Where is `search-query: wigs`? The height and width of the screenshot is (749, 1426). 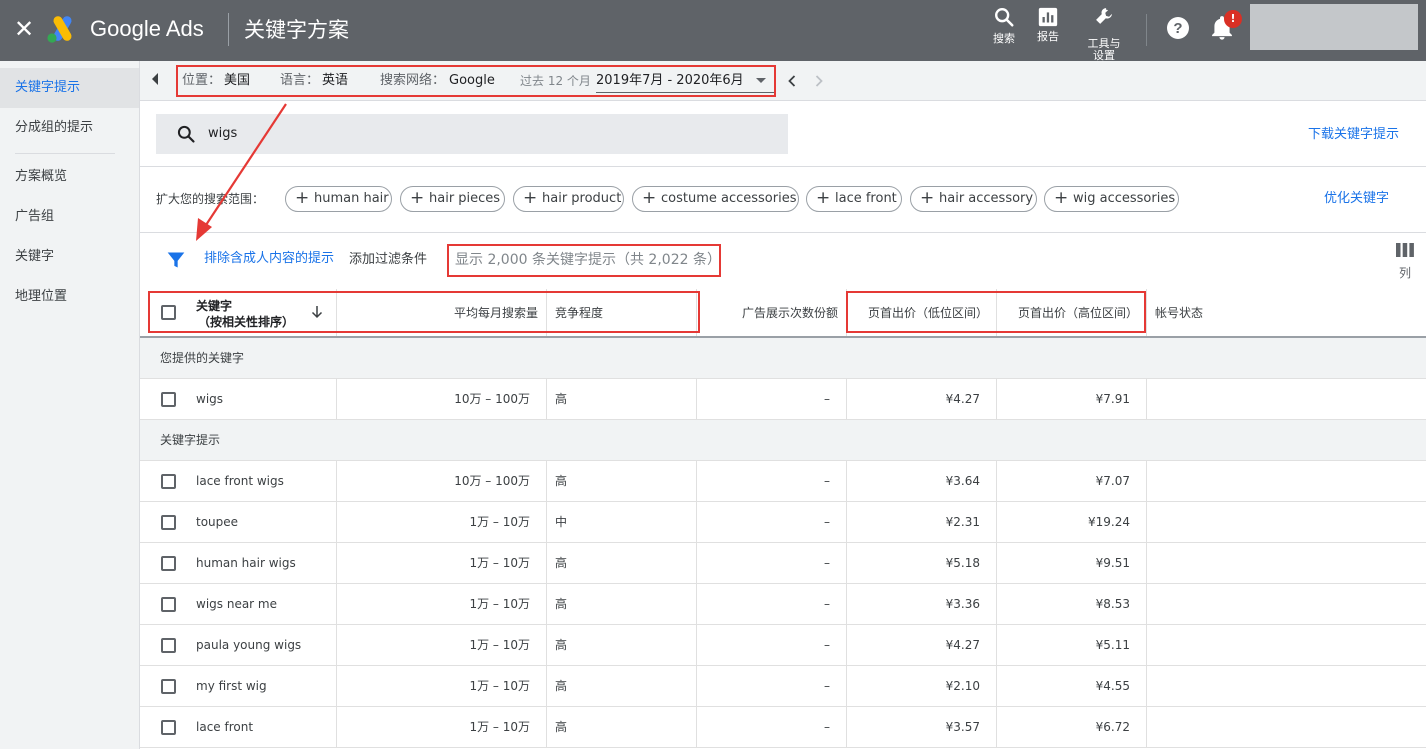 search-query: wigs is located at coordinates (222, 134).